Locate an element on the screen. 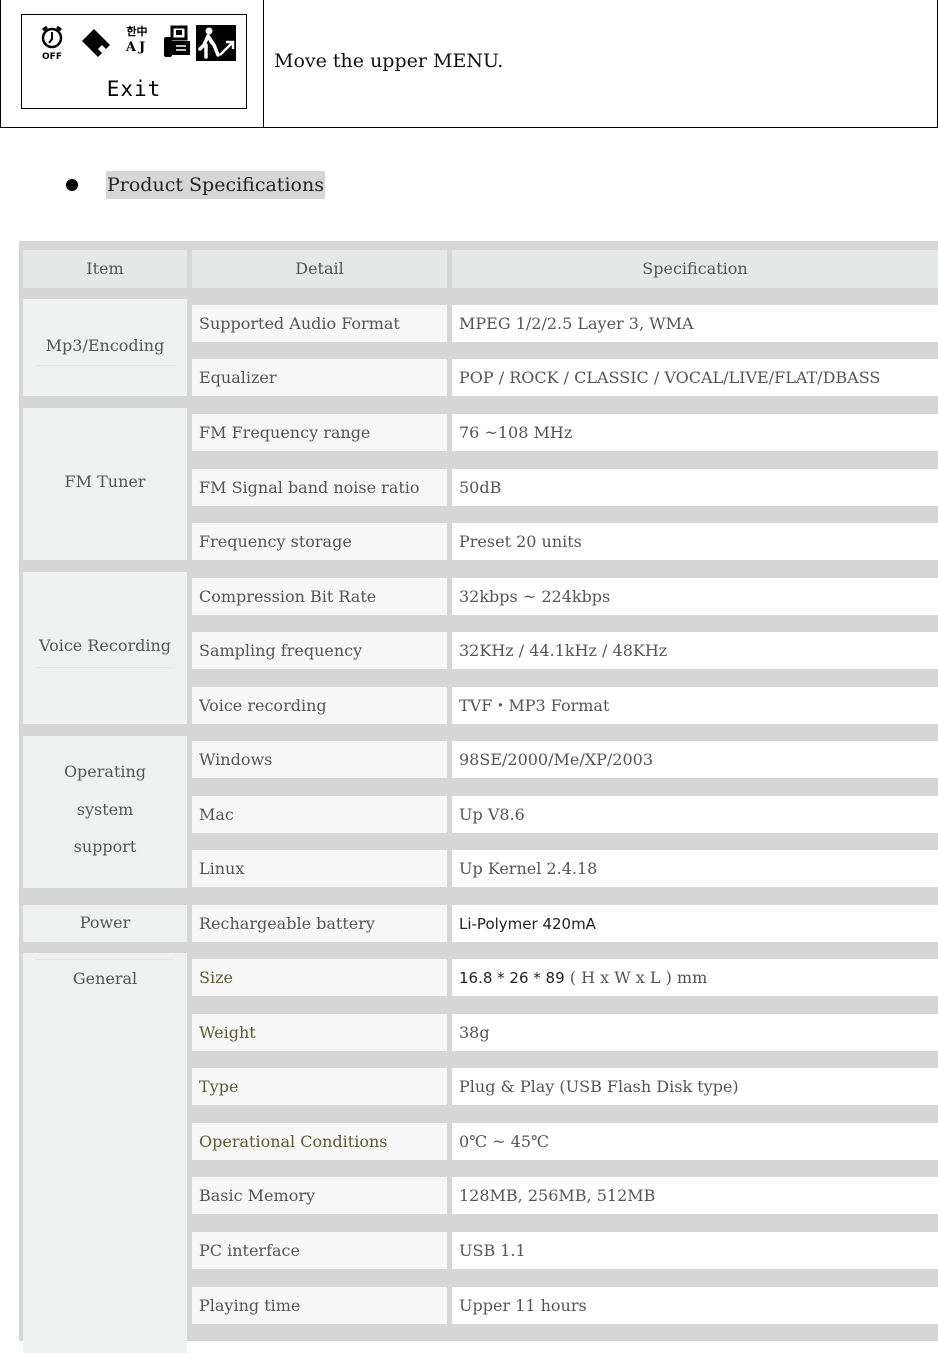 This screenshot has width=938, height=1353. detail-cell: FM Signal band noise ratio is located at coordinates (319, 487).